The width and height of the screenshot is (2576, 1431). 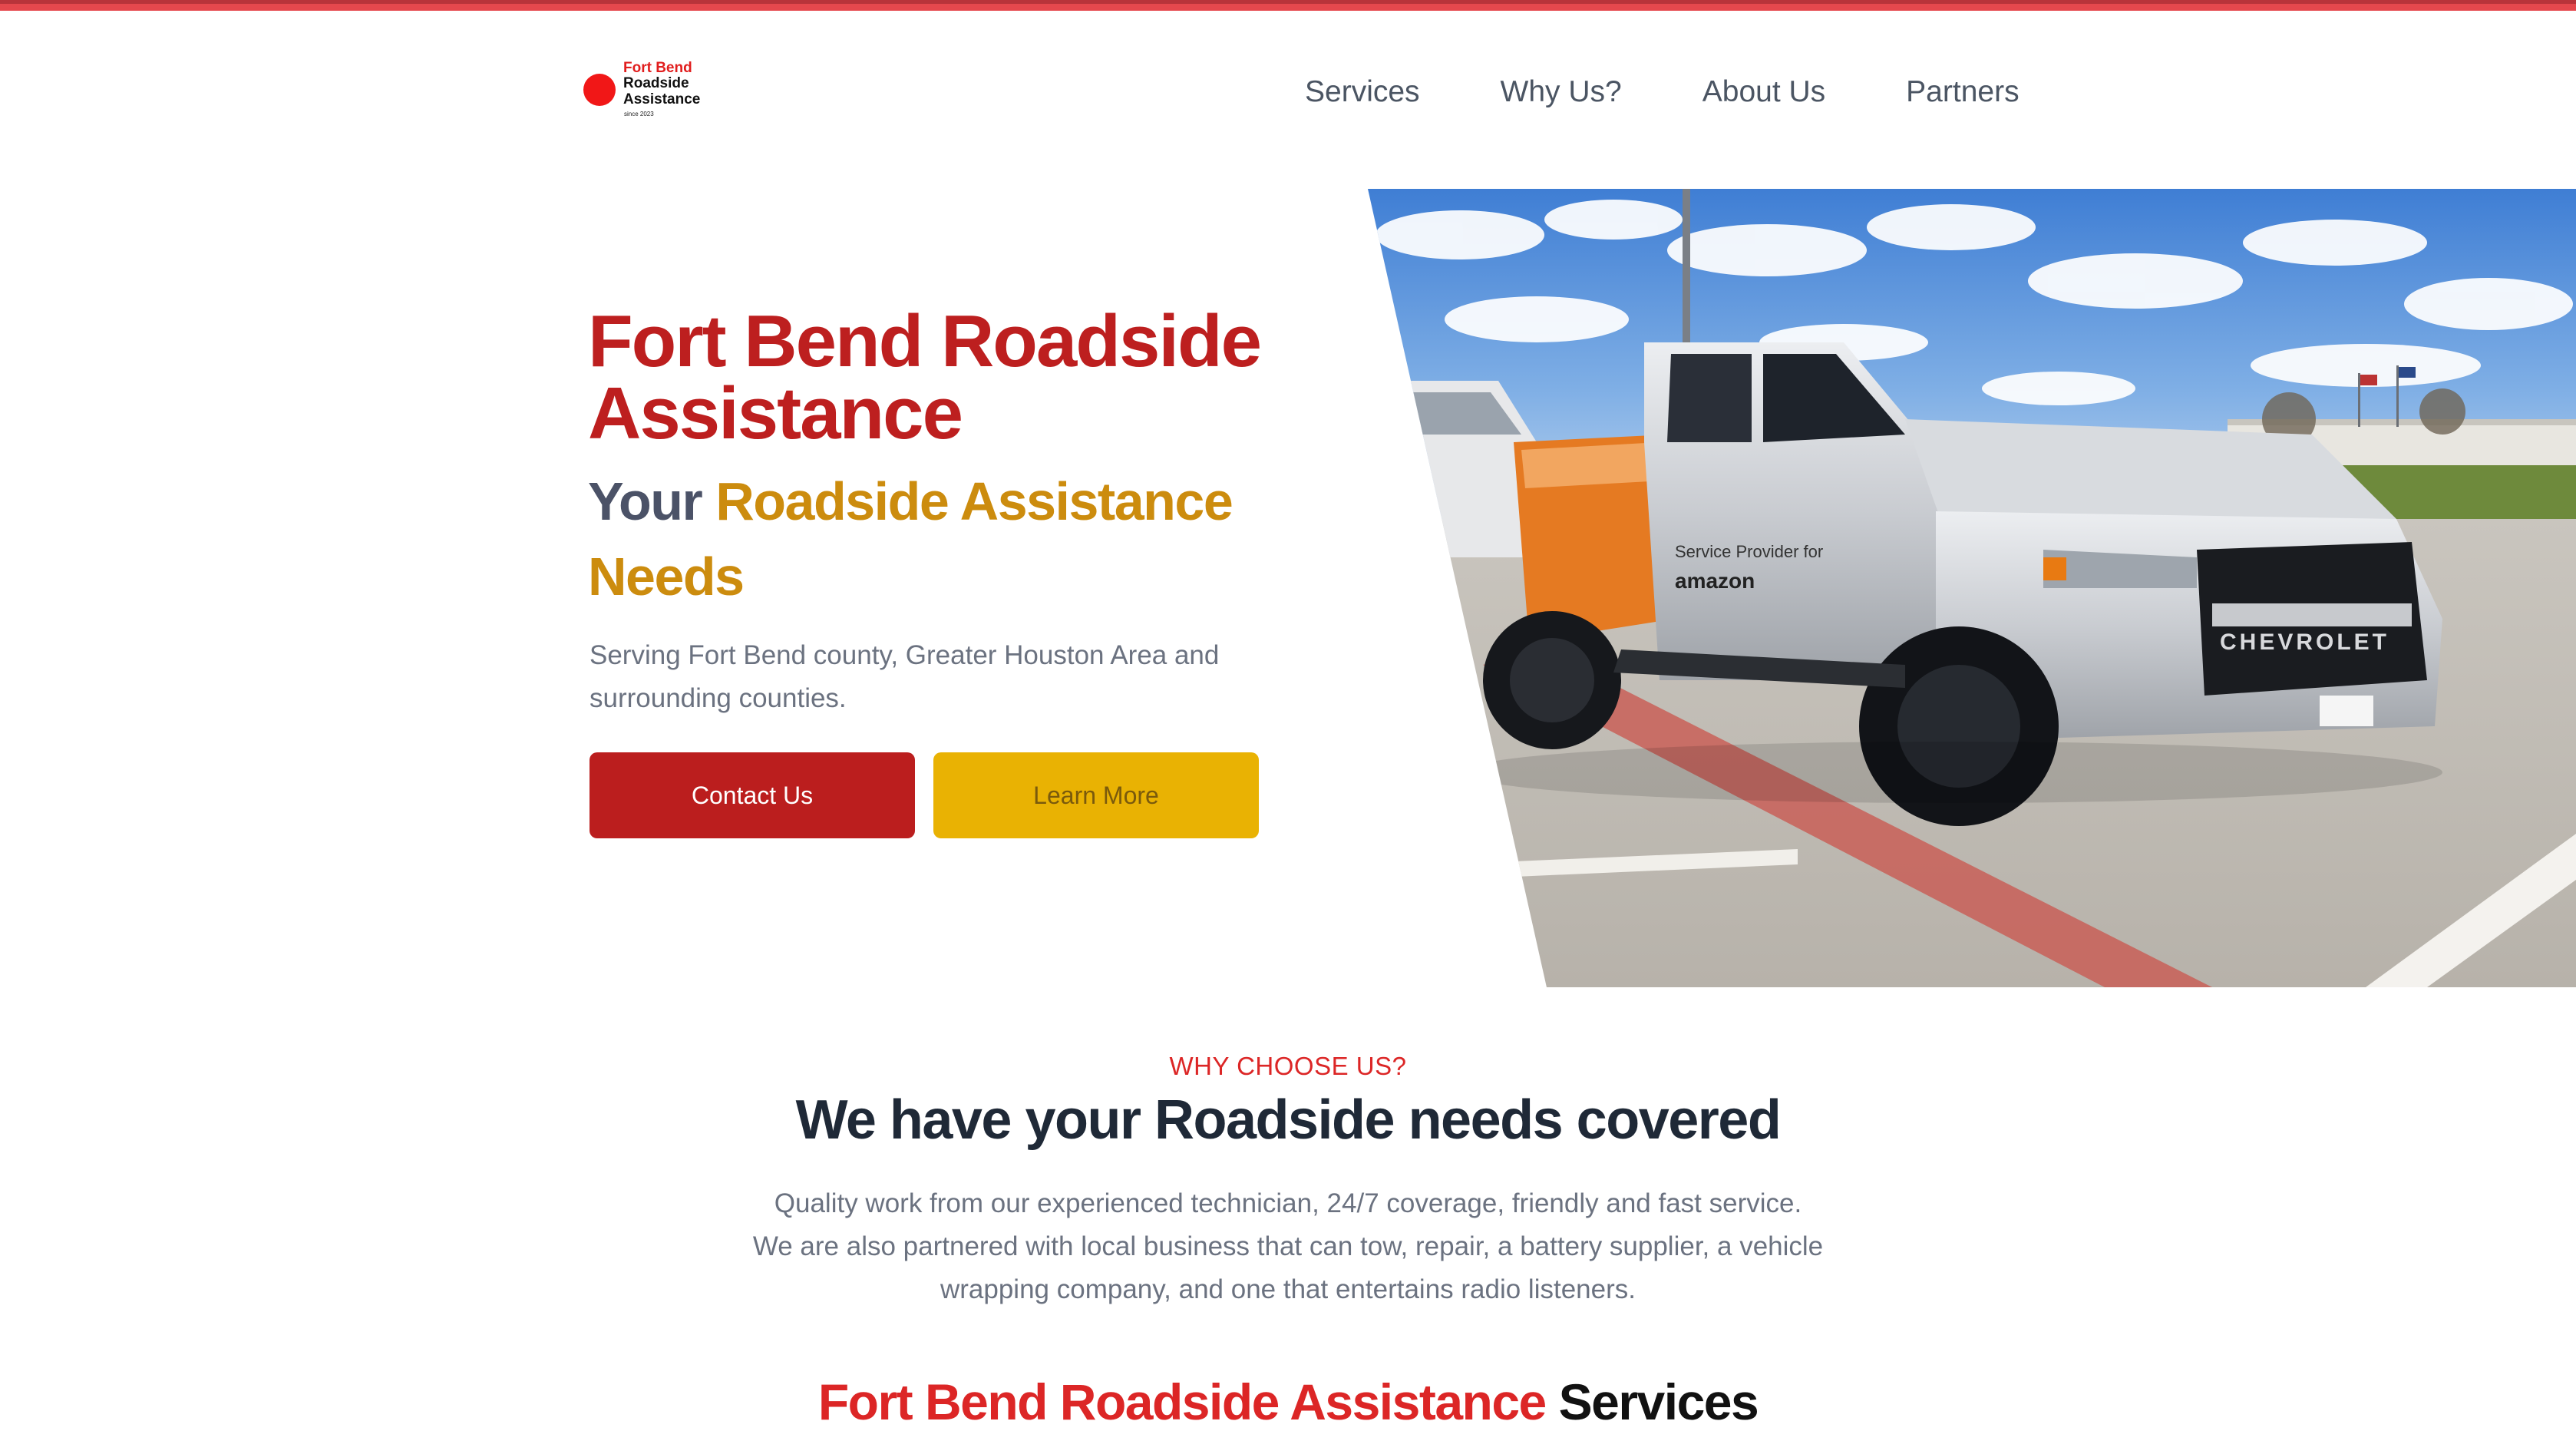 What do you see at coordinates (1182, 1401) in the screenshot?
I see `services-title-brand: Fort Bend Roadside Assistance` at bounding box center [1182, 1401].